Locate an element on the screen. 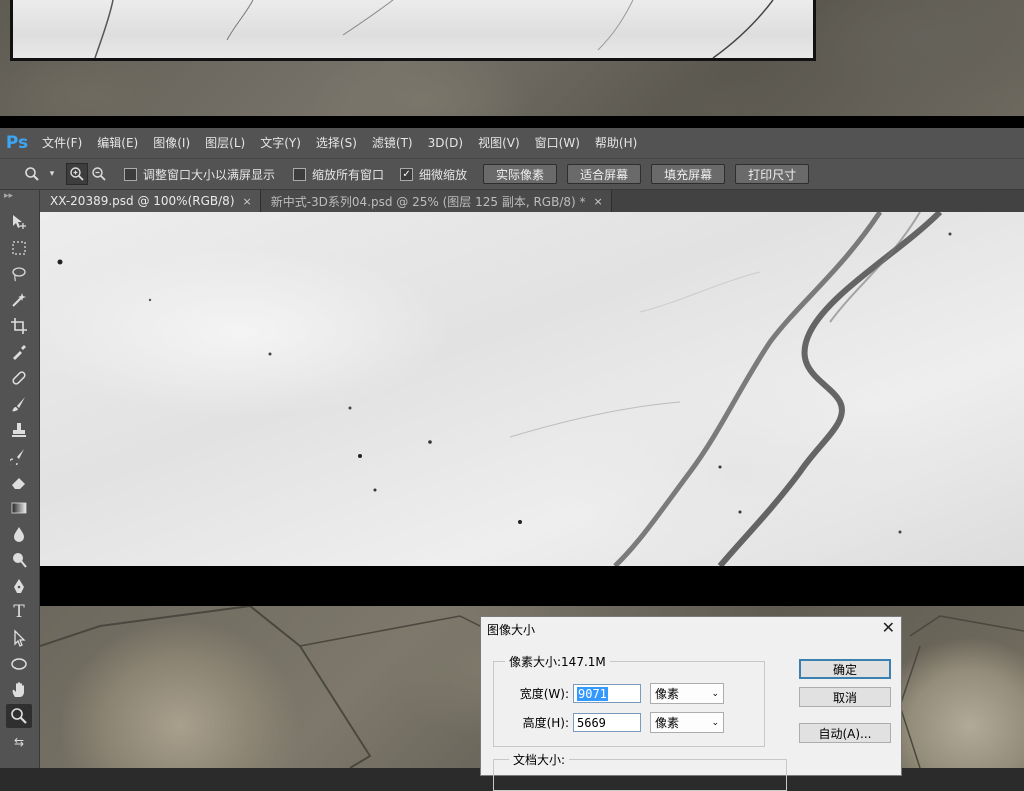 Image resolution: width=1024 pixels, height=791 pixels. tools-panel: ▸▸ T ⇆ is located at coordinates (20, 479).